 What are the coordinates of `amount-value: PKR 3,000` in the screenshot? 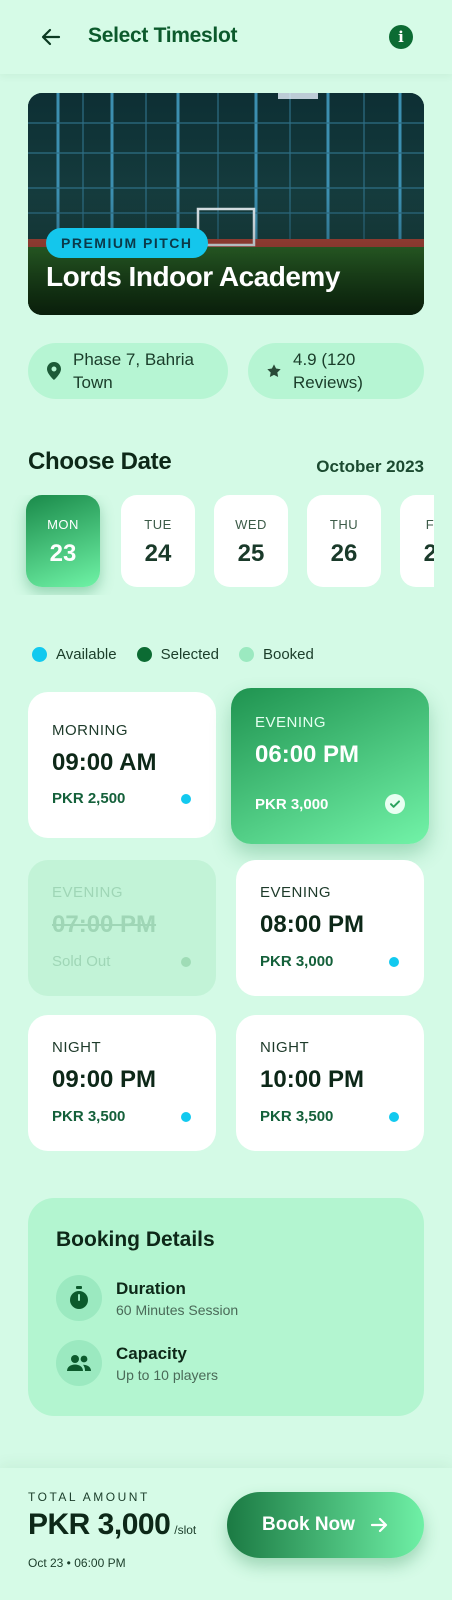 It's located at (99, 1524).